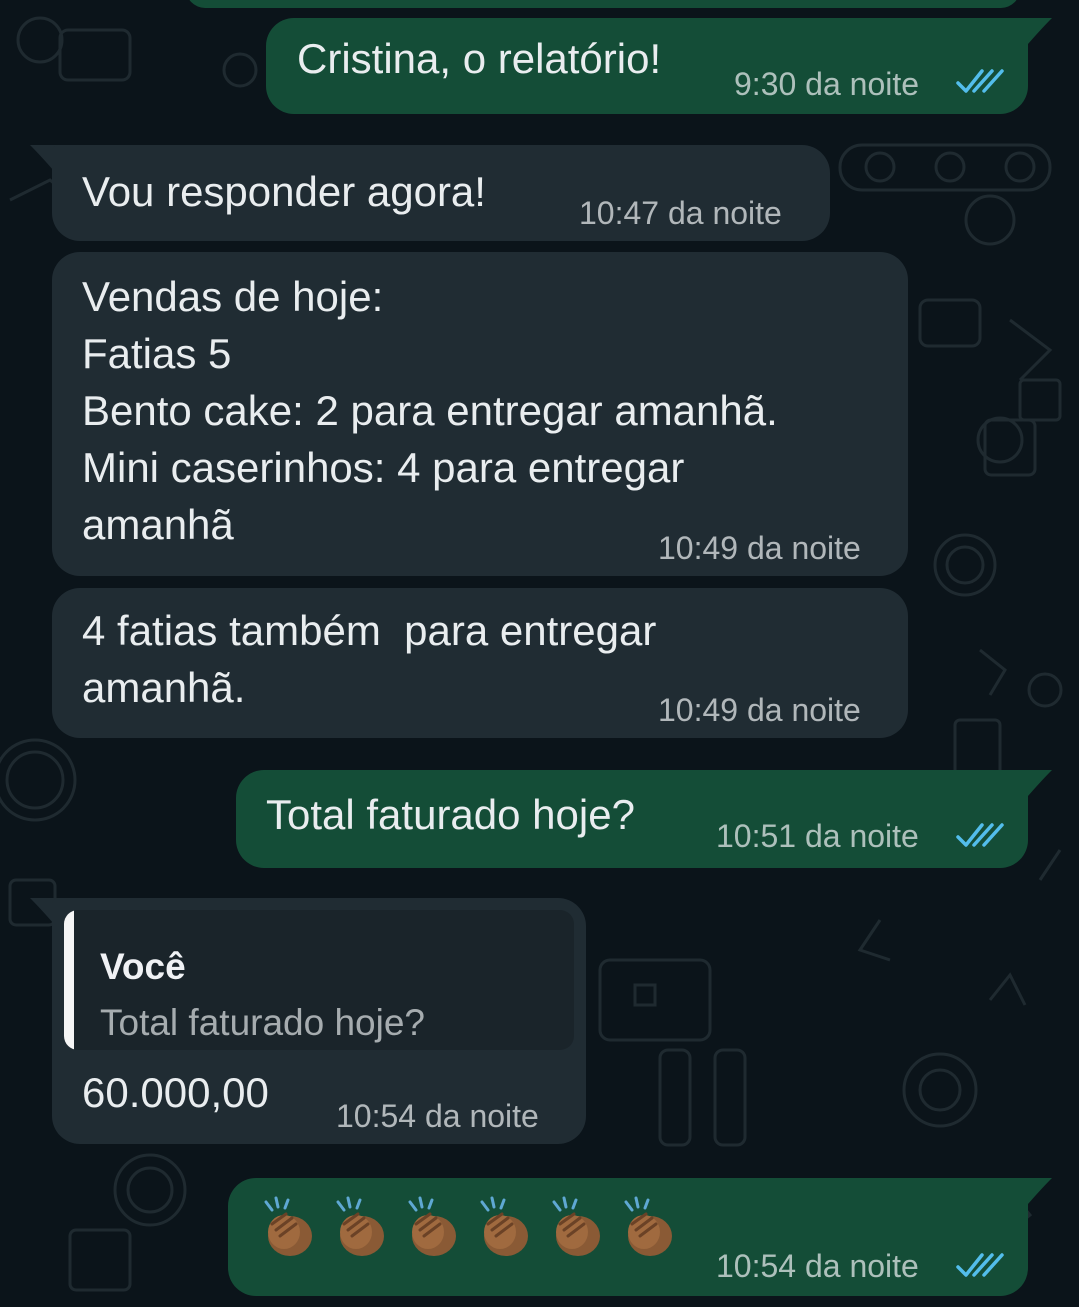 The width and height of the screenshot is (1079, 1307). I want to click on message-line: 4 fatias também para entregar, so click(369, 630).